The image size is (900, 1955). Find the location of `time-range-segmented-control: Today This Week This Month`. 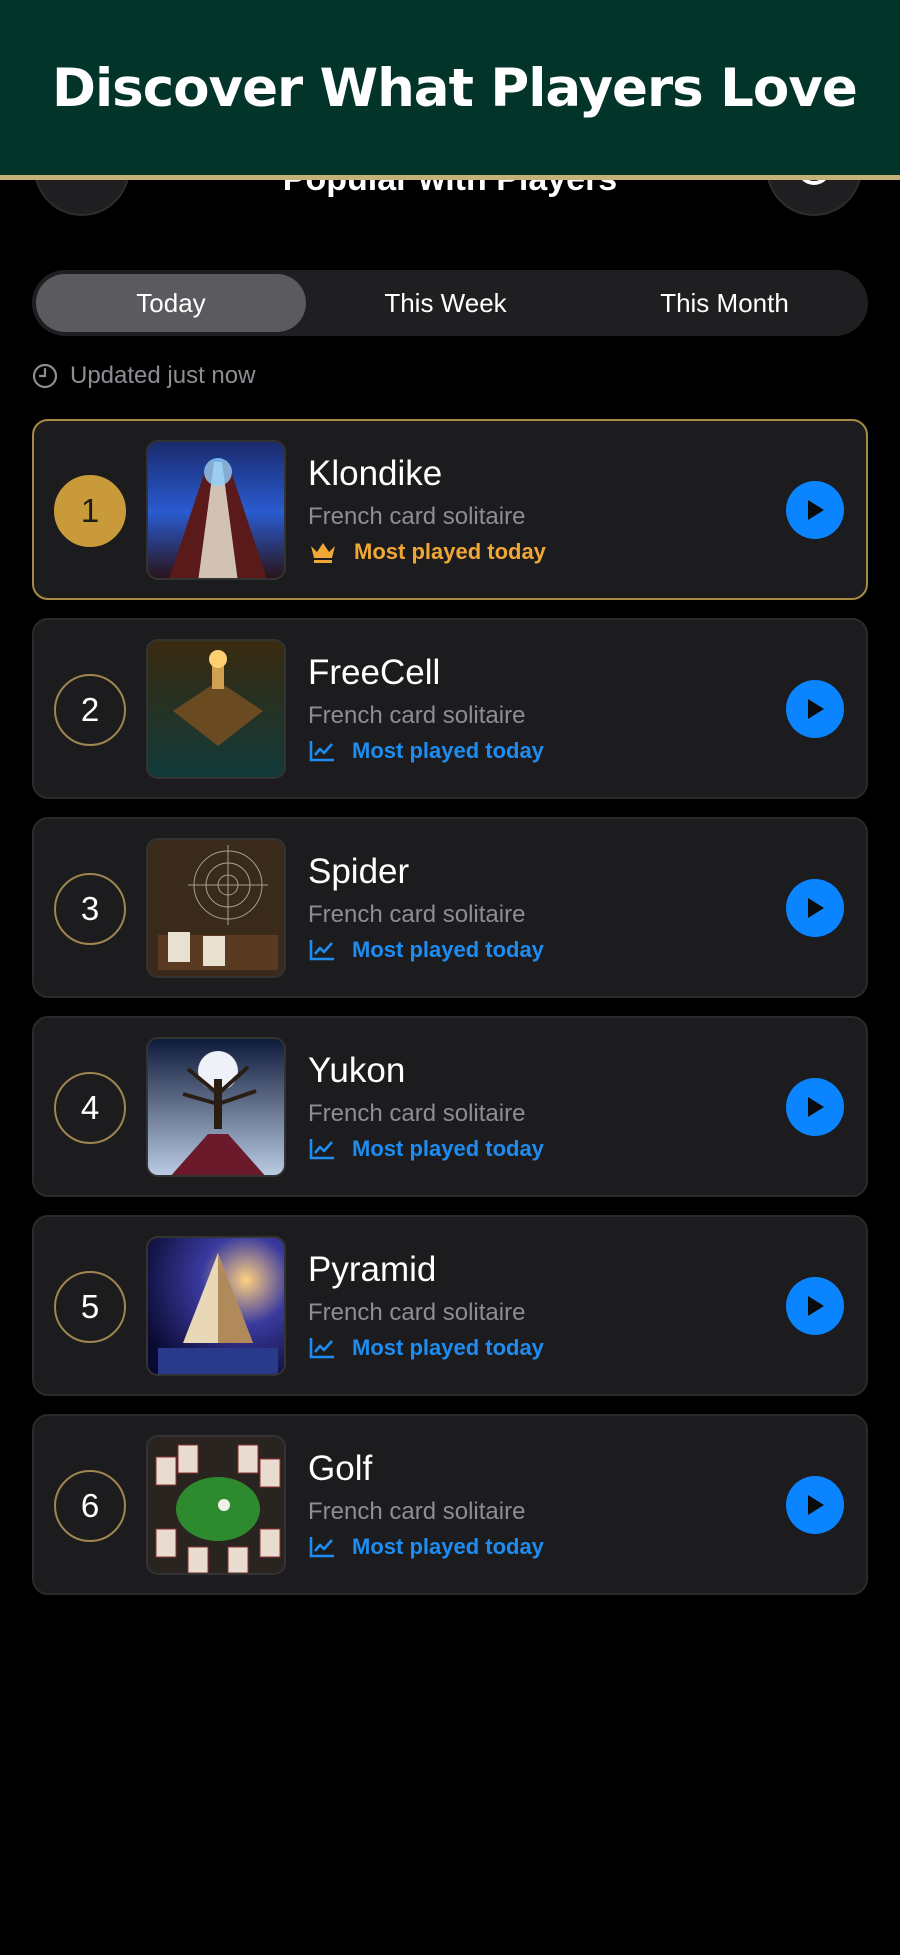

time-range-segmented-control: Today This Week This Month is located at coordinates (450, 303).